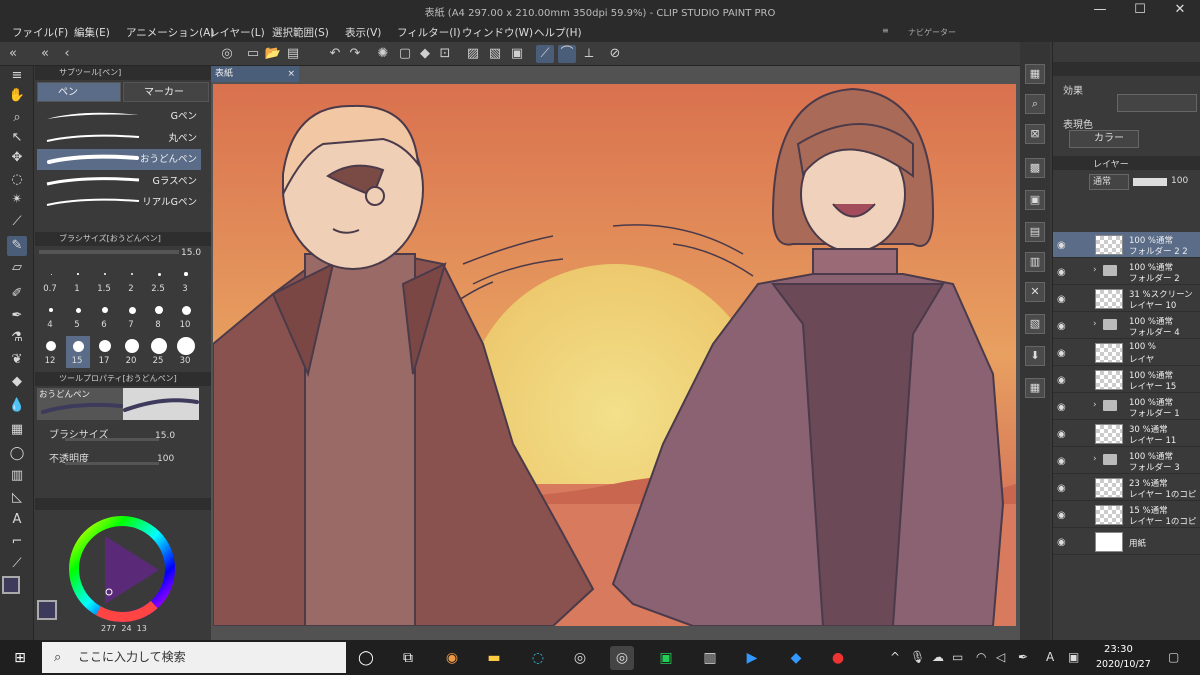 This screenshot has height=675, width=1200. What do you see at coordinates (11, 585) in the screenshot?
I see `main-color-swatch` at bounding box center [11, 585].